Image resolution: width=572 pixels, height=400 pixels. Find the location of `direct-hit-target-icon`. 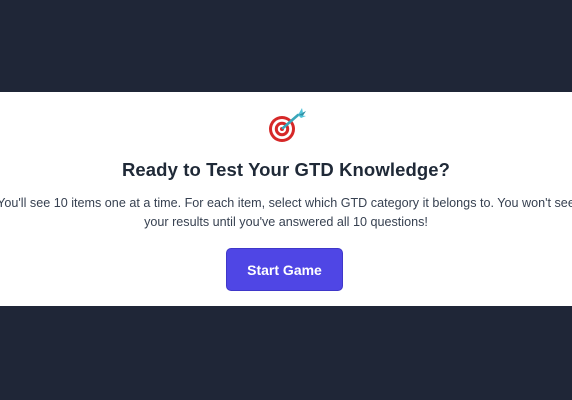

direct-hit-target-icon is located at coordinates (286, 126).